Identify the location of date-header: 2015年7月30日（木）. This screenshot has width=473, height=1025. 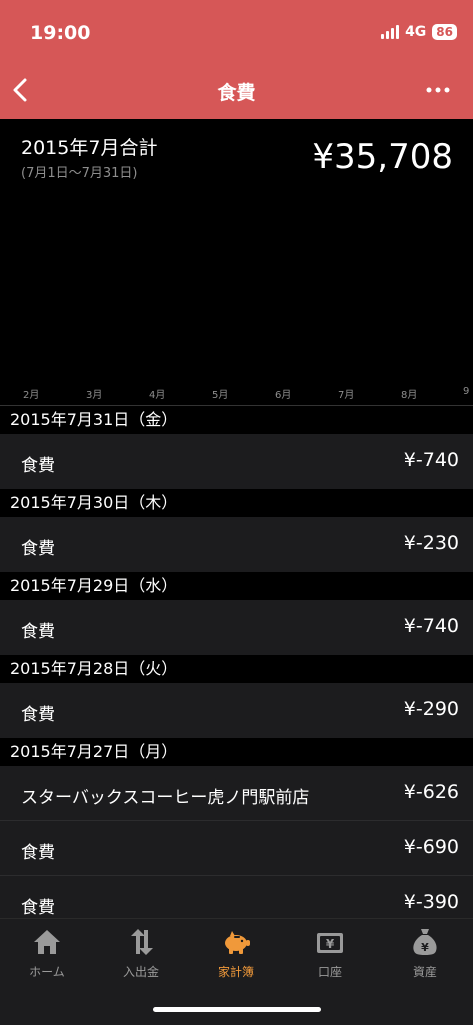
(236, 503).